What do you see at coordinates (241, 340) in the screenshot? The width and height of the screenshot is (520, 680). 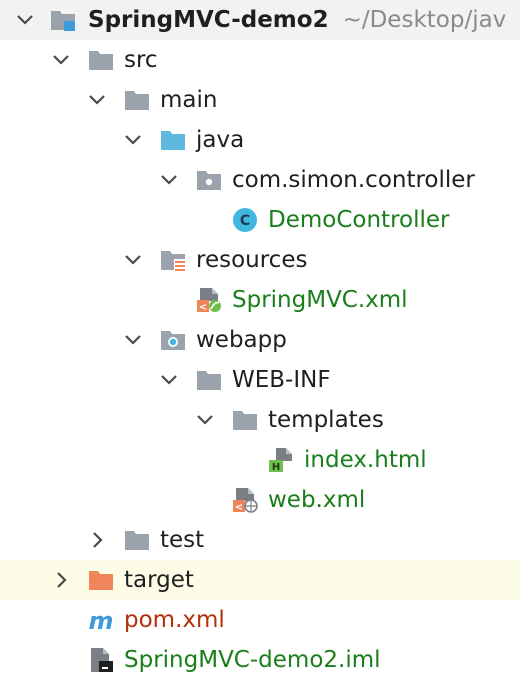 I see `webapp-label: webapp` at bounding box center [241, 340].